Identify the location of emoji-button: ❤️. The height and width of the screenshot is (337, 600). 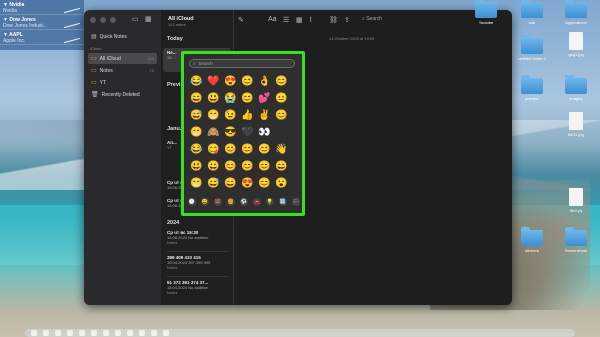
(213, 81).